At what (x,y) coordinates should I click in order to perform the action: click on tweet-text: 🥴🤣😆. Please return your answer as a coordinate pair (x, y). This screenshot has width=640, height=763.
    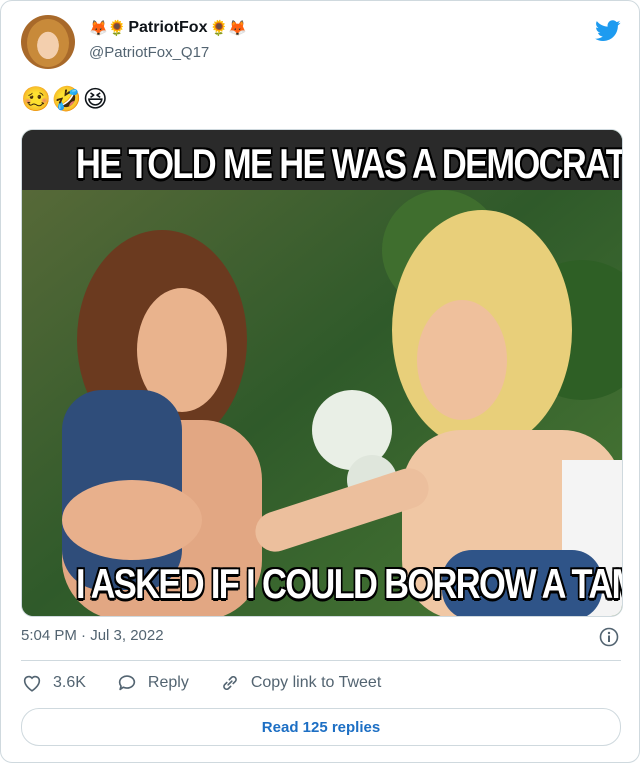
    Looking at the image, I should click on (65, 99).